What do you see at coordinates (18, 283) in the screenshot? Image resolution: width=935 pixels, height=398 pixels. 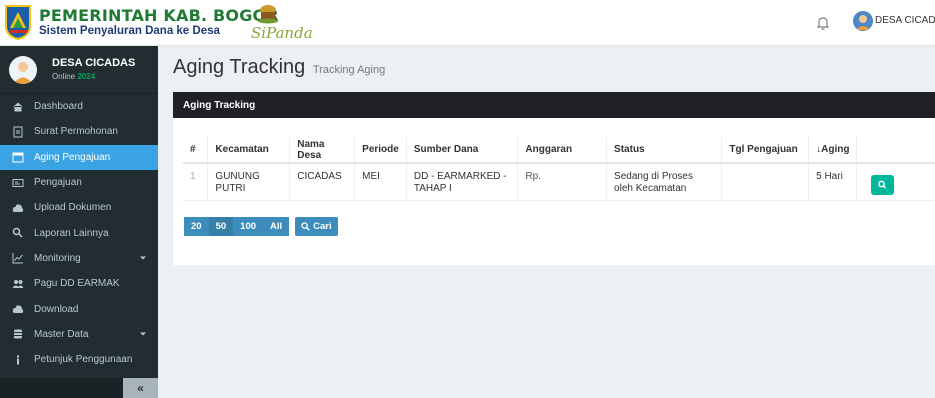 I see `users-icon` at bounding box center [18, 283].